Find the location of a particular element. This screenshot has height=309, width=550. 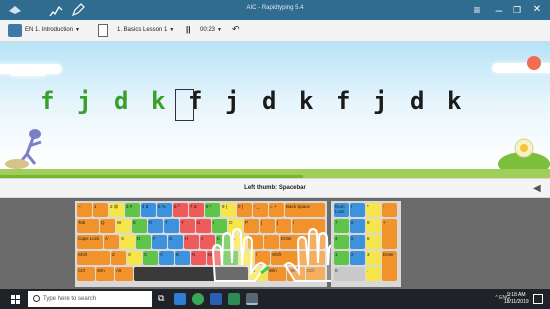

key: A is located at coordinates (111, 242).